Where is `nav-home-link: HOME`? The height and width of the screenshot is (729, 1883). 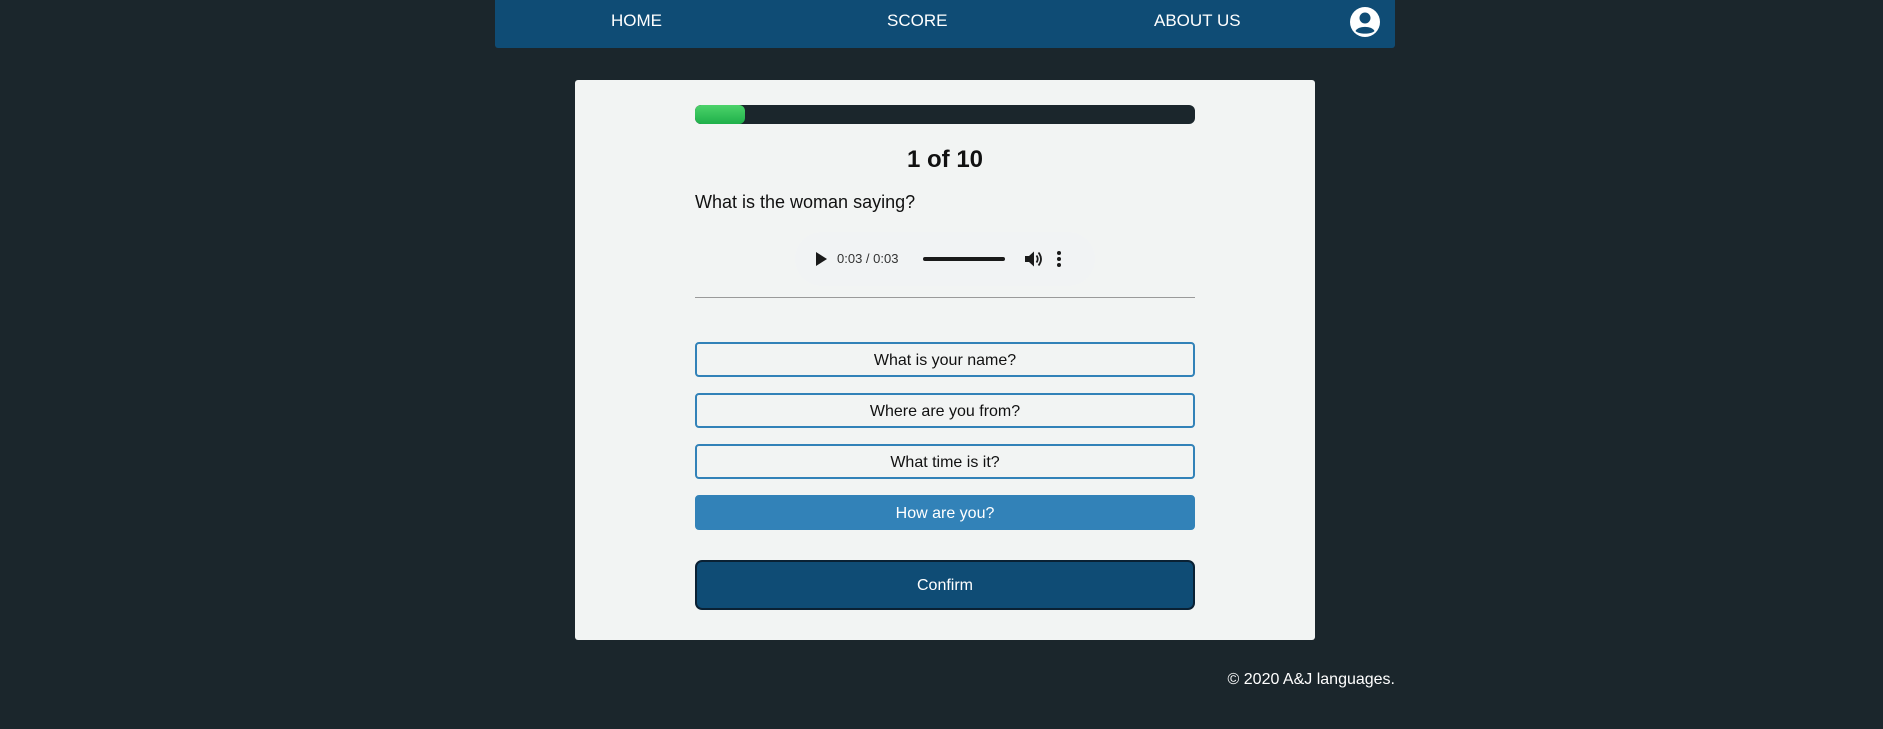
nav-home-link: HOME is located at coordinates (636, 21).